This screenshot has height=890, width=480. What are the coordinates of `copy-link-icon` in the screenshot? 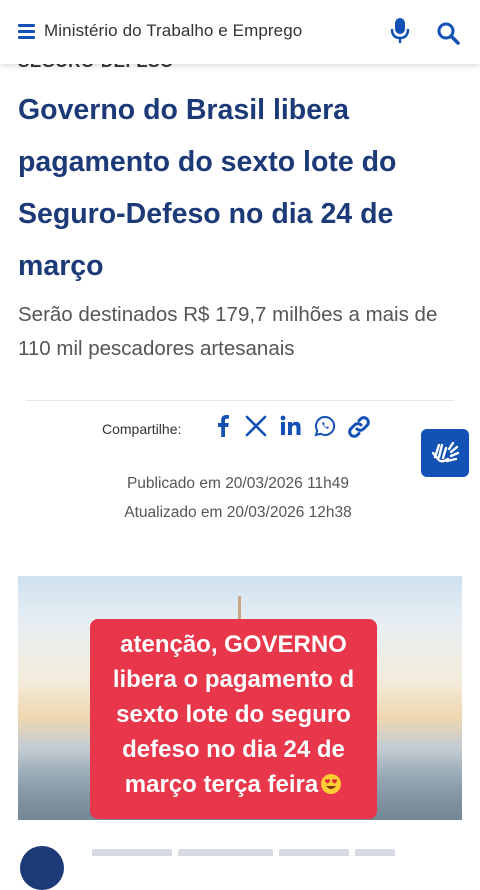 It's located at (359, 427).